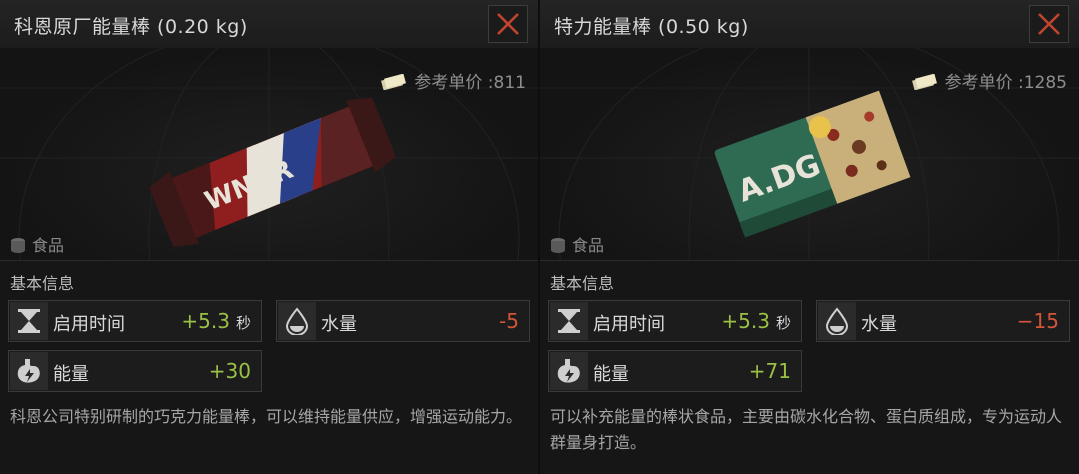  Describe the element at coordinates (675, 371) in the screenshot. I see `stat-energy: 能量 +71` at that location.